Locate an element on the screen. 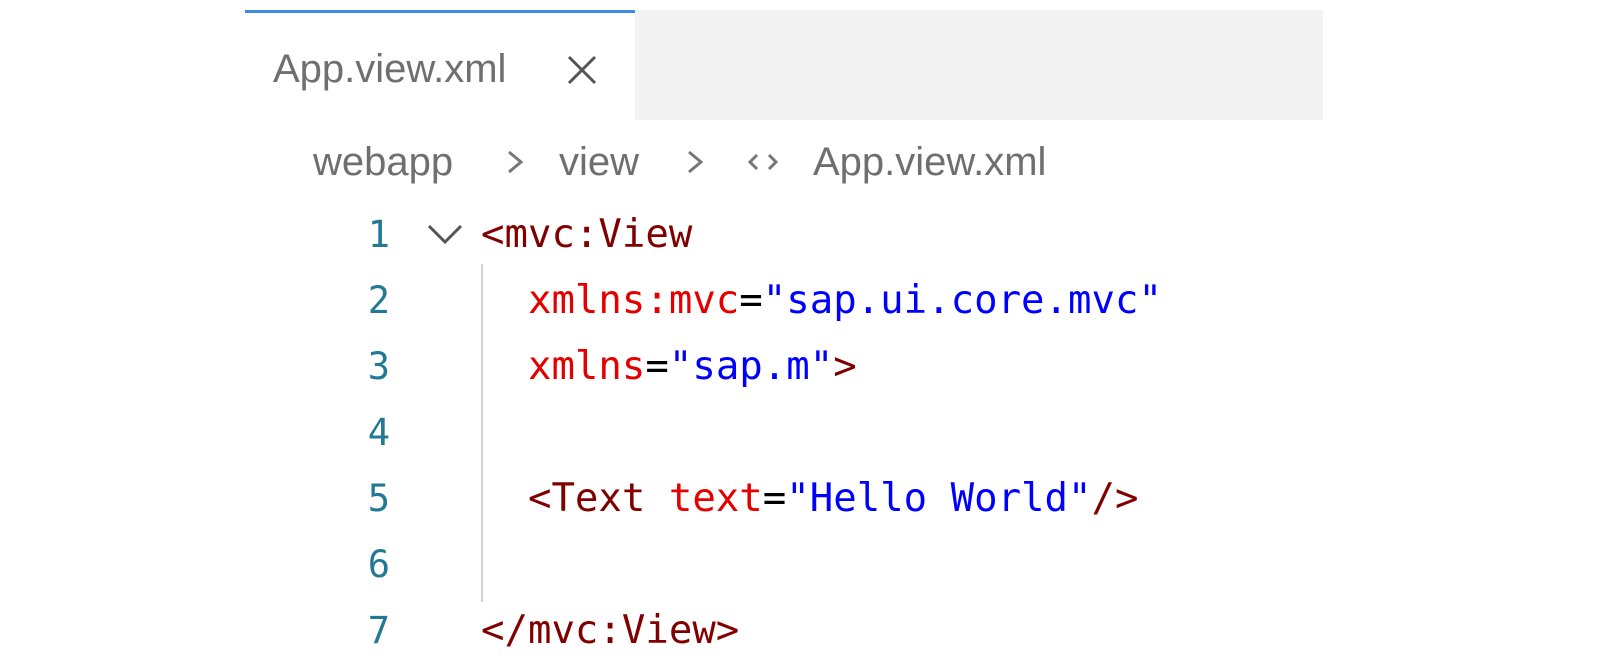 This screenshot has height=668, width=1600. tab-label: App.view.xml is located at coordinates (390, 69).